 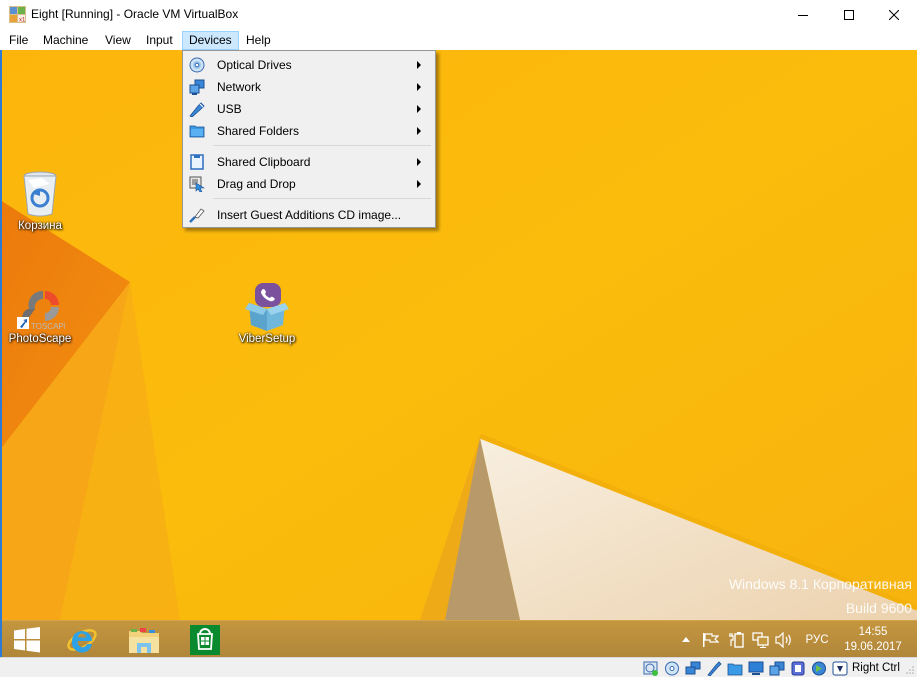 What do you see at coordinates (65, 40) in the screenshot?
I see `menu-machine: Machine` at bounding box center [65, 40].